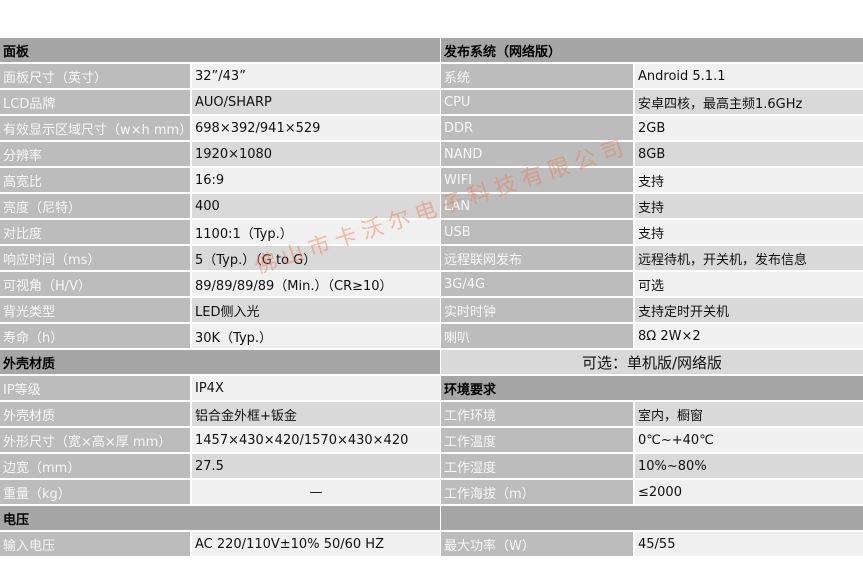 This screenshot has height=586, width=863. I want to click on table-row: 电压, so click(431, 519).